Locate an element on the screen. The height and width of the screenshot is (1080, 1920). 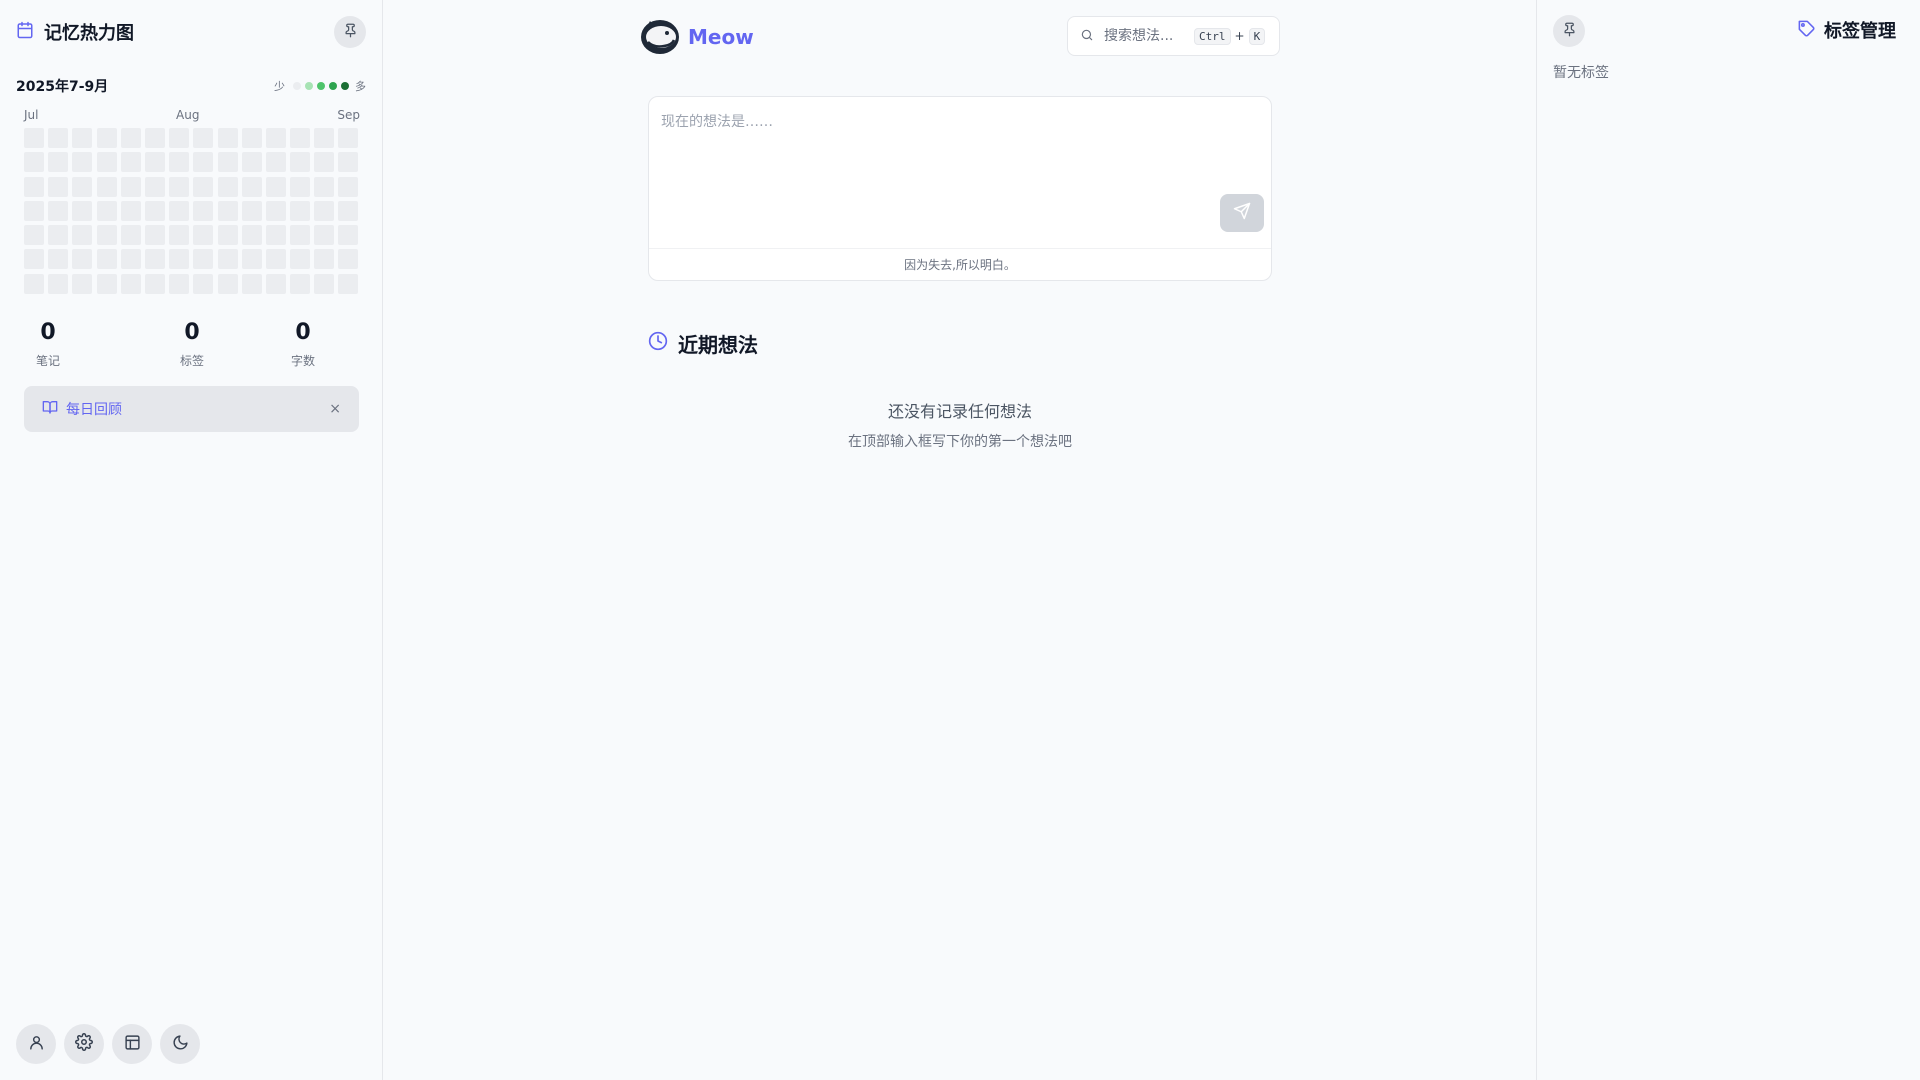
thought-input is located at coordinates (960, 172).